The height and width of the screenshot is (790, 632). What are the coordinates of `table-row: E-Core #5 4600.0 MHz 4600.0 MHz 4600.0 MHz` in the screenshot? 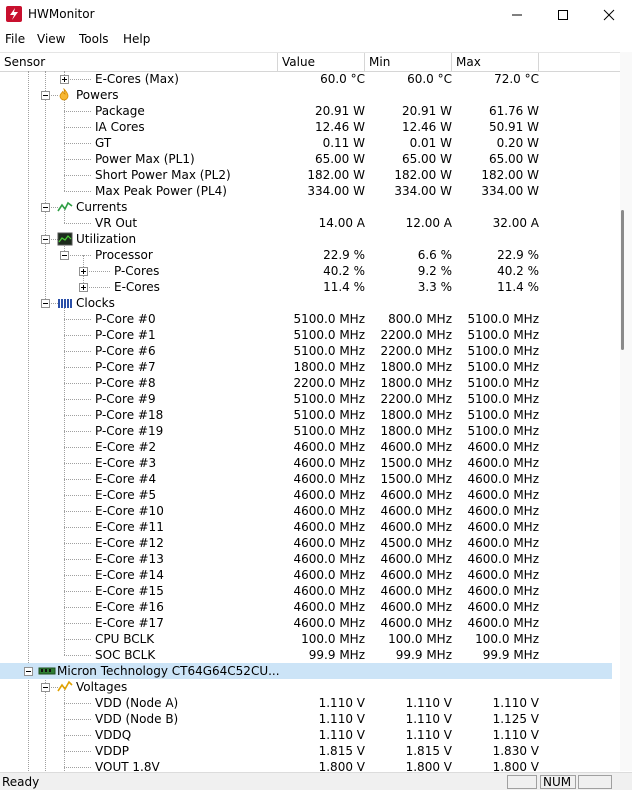 It's located at (310, 495).